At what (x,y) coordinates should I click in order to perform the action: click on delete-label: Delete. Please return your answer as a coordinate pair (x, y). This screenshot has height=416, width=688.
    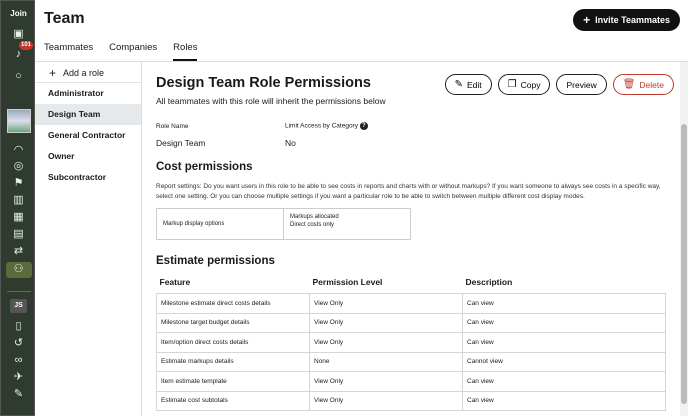
    Looking at the image, I should click on (651, 84).